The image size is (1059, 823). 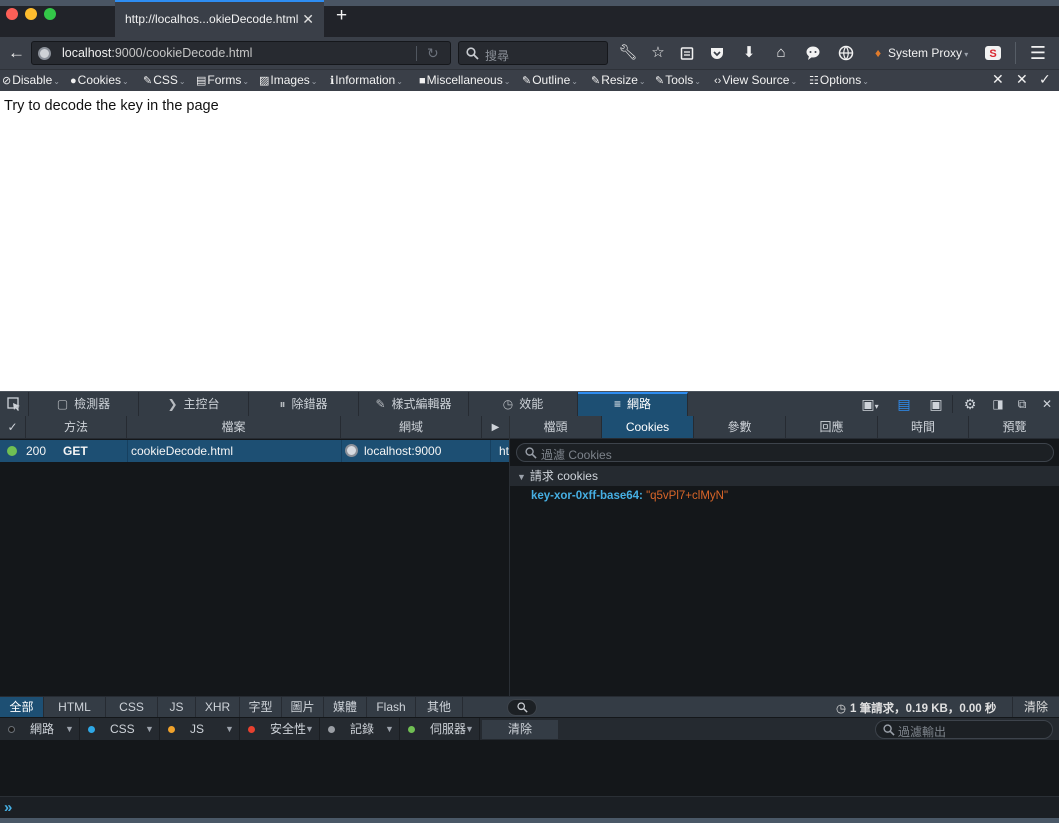 What do you see at coordinates (936, 404) in the screenshot?
I see `screenshot-icon: ▣` at bounding box center [936, 404].